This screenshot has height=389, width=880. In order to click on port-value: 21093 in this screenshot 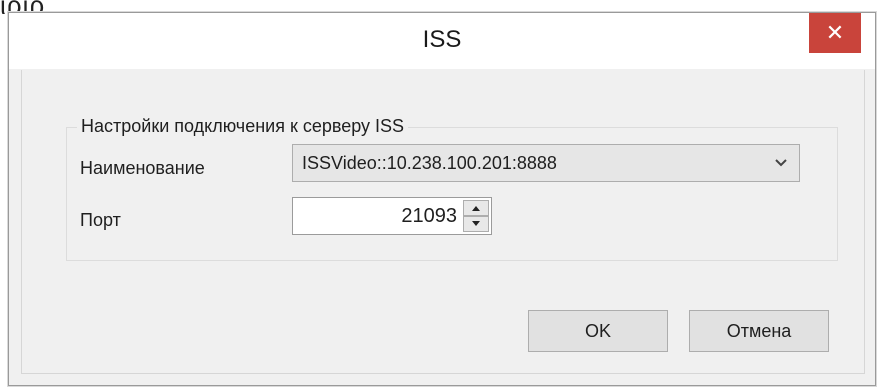, I will do `click(429, 216)`.